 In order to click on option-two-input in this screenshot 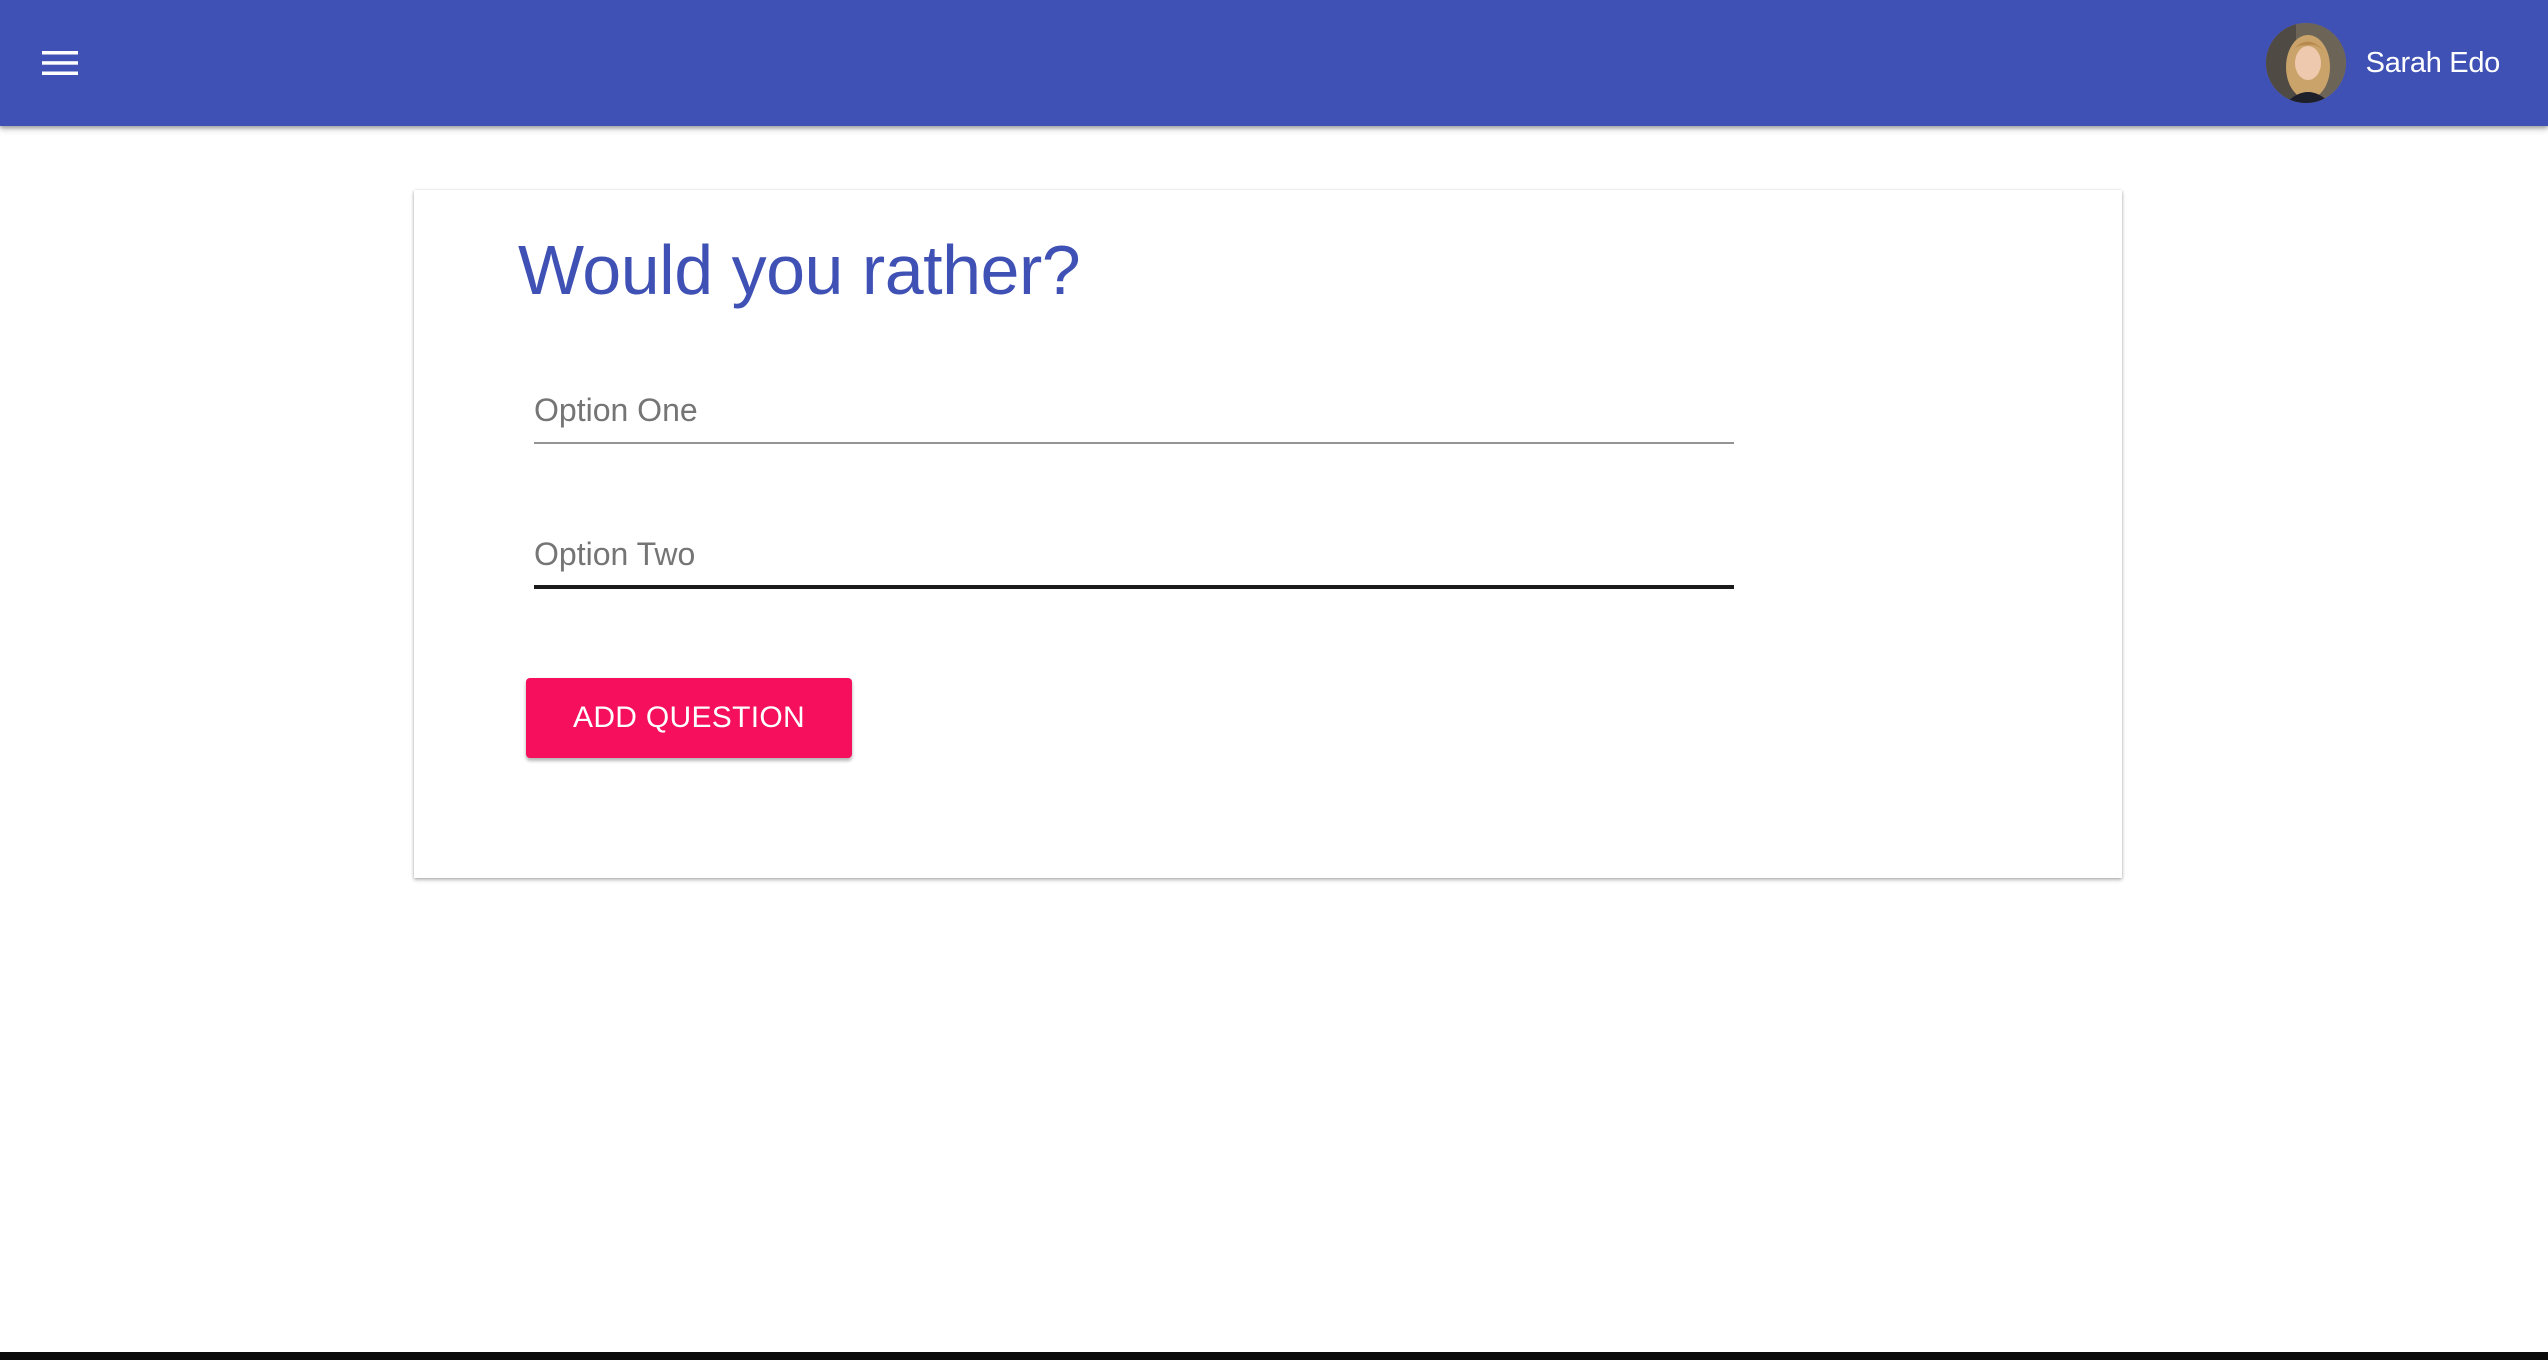, I will do `click(1134, 554)`.